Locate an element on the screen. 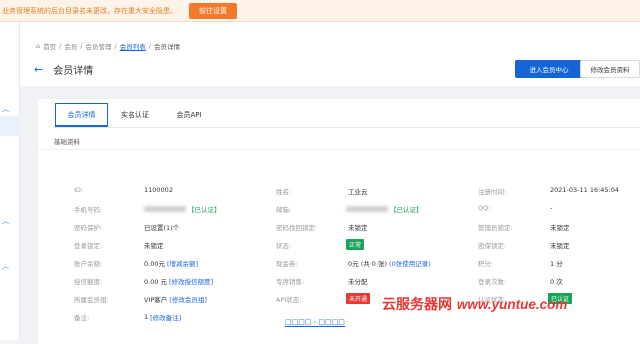 The height and width of the screenshot is (344, 640). bottom-link: □□□□ - □□□□ is located at coordinates (315, 322).